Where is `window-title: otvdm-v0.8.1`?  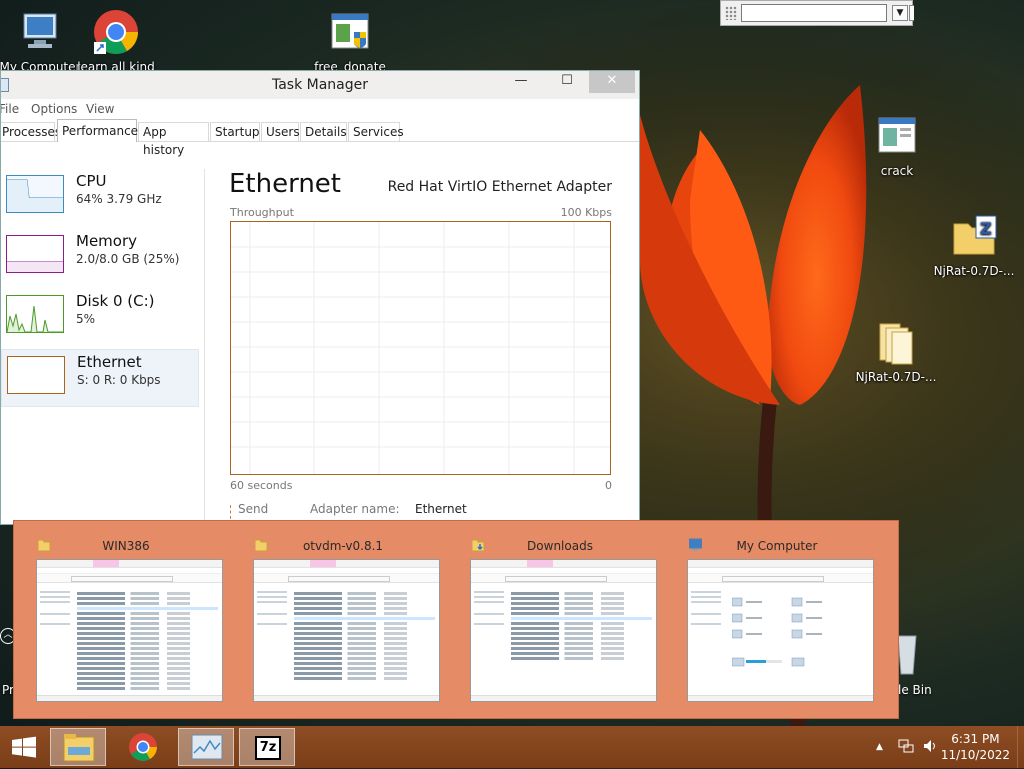 window-title: otvdm-v0.8.1 is located at coordinates (343, 546).